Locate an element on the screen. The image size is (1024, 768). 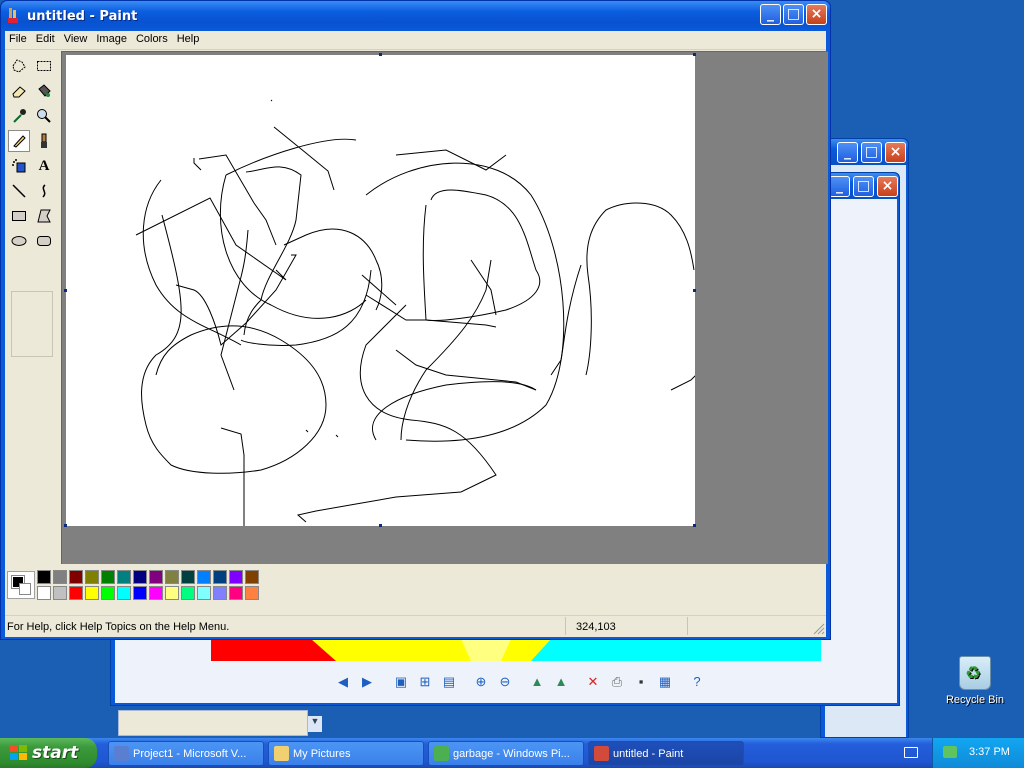
picture-viewer-image is located at coordinates (516, 650).